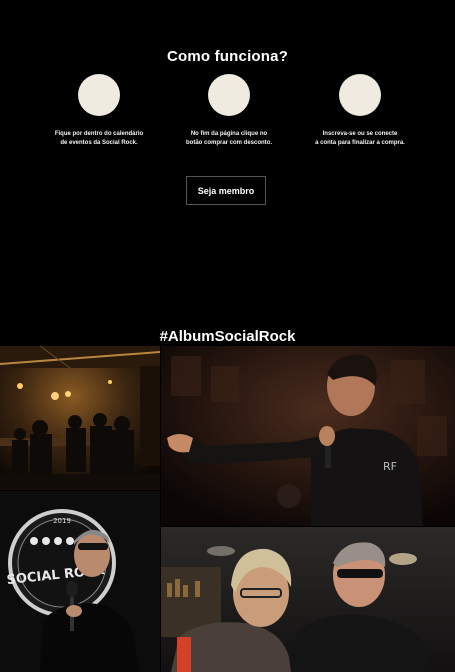  Describe the element at coordinates (227, 337) in the screenshot. I see `album-title: #AlbumSocialRock` at that location.